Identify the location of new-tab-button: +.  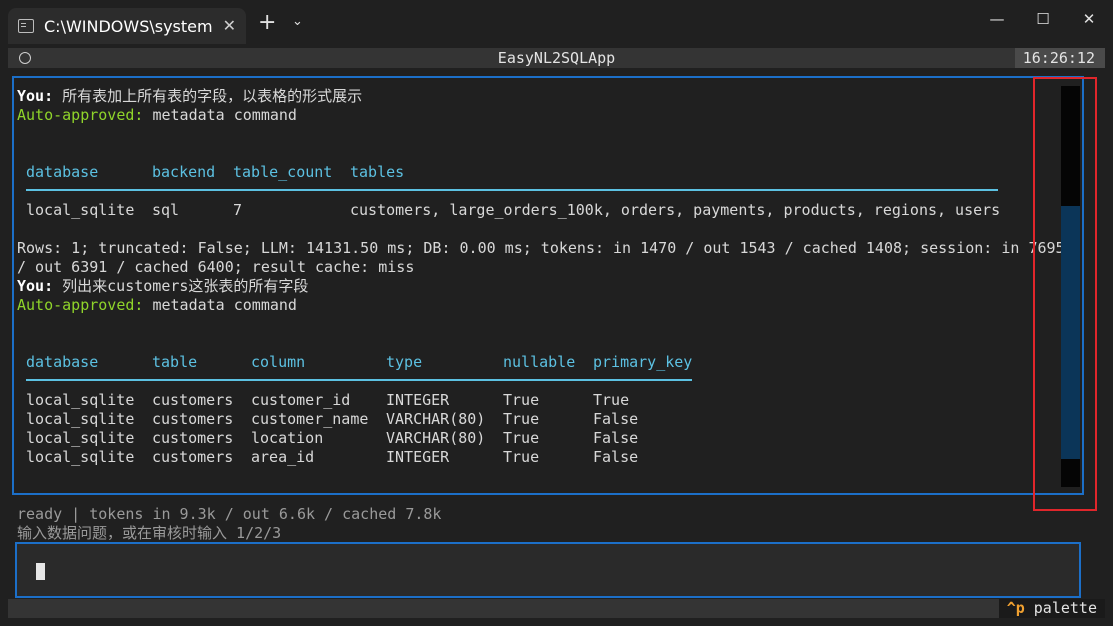
(267, 23).